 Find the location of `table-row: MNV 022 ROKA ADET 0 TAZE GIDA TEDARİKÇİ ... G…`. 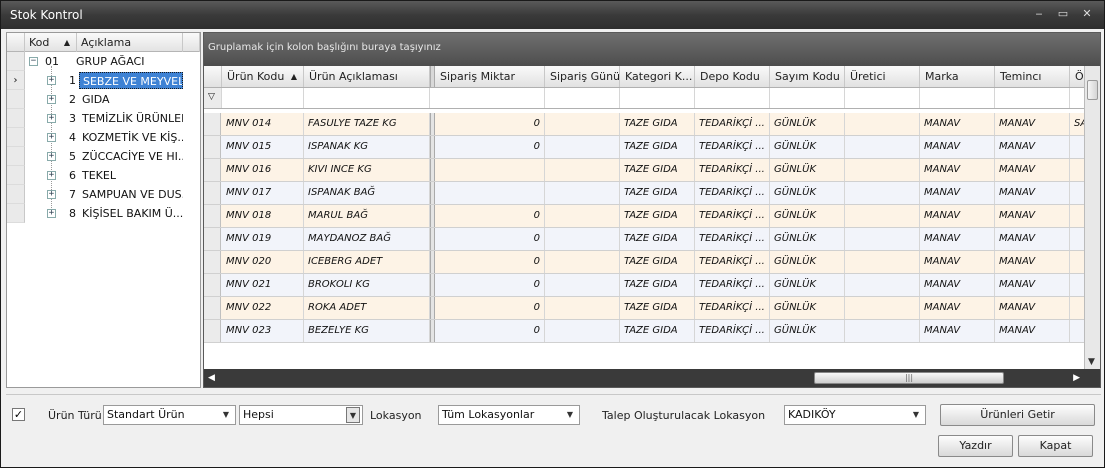

table-row: MNV 022 ROKA ADET 0 TAZE GIDA TEDARİKÇİ ... G… is located at coordinates (644, 308).